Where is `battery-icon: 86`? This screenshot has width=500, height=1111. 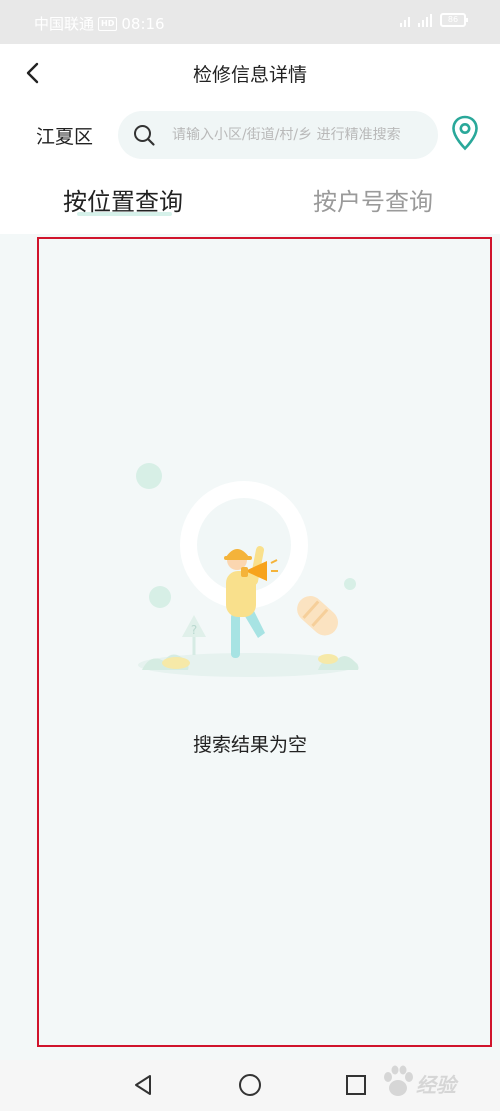 battery-icon: 86 is located at coordinates (454, 20).